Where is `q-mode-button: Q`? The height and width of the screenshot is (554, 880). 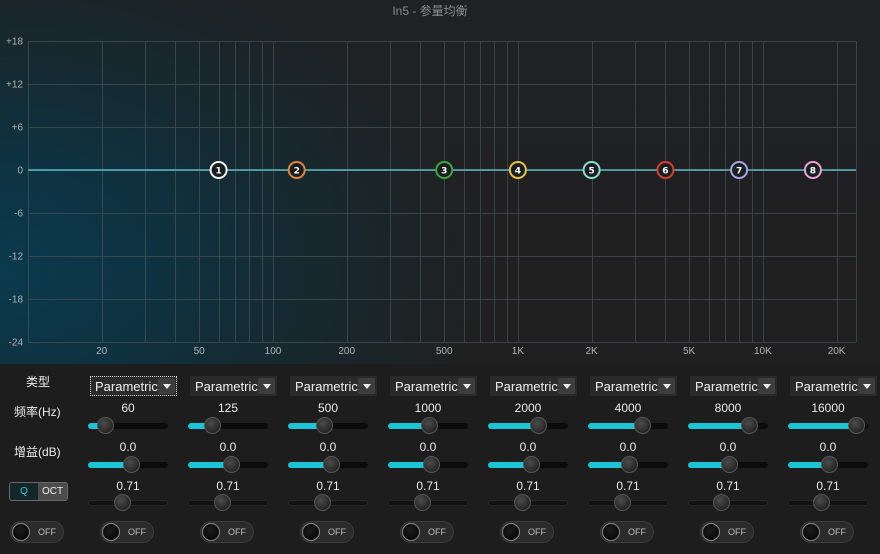
q-mode-button: Q is located at coordinates (24, 491).